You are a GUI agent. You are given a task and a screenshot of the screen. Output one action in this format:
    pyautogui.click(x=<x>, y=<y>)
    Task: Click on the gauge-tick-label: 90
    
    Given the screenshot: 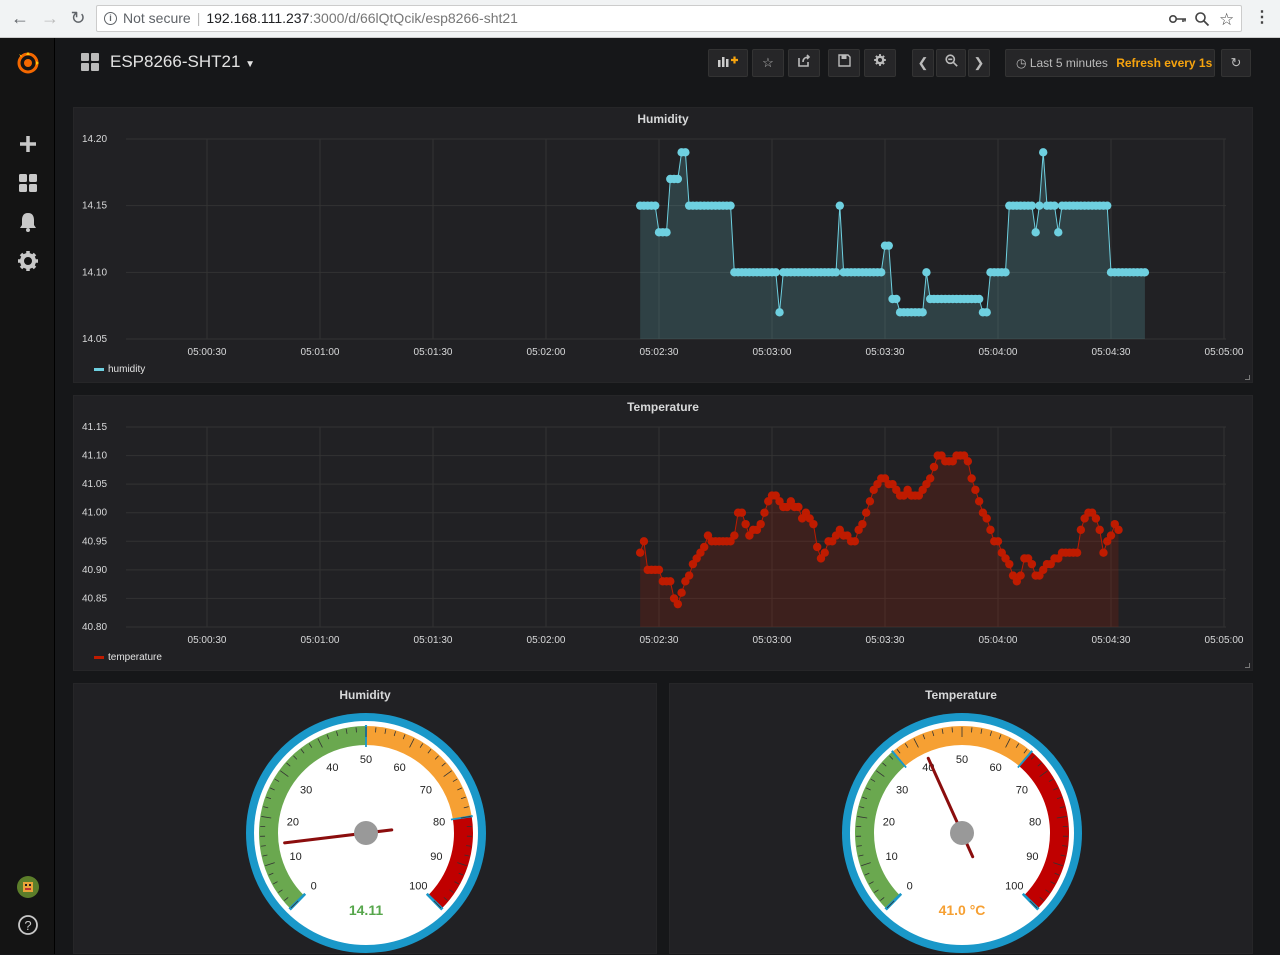 What is the action you would take?
    pyautogui.click(x=436, y=857)
    